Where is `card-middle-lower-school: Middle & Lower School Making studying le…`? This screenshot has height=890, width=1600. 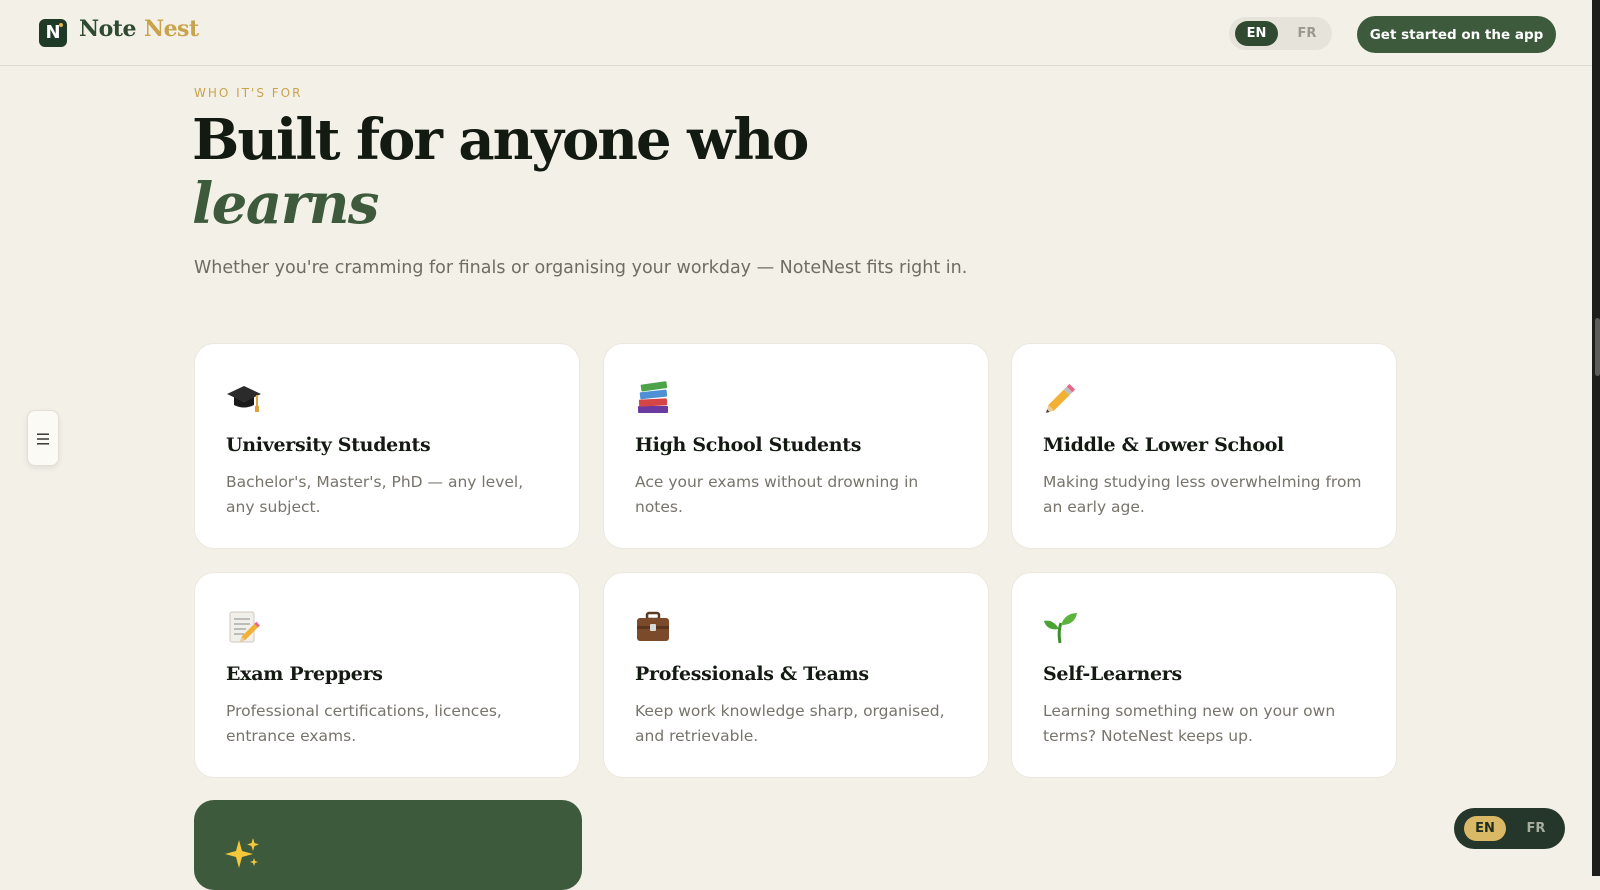 card-middle-lower-school: Middle & Lower School Making studying le… is located at coordinates (1204, 446).